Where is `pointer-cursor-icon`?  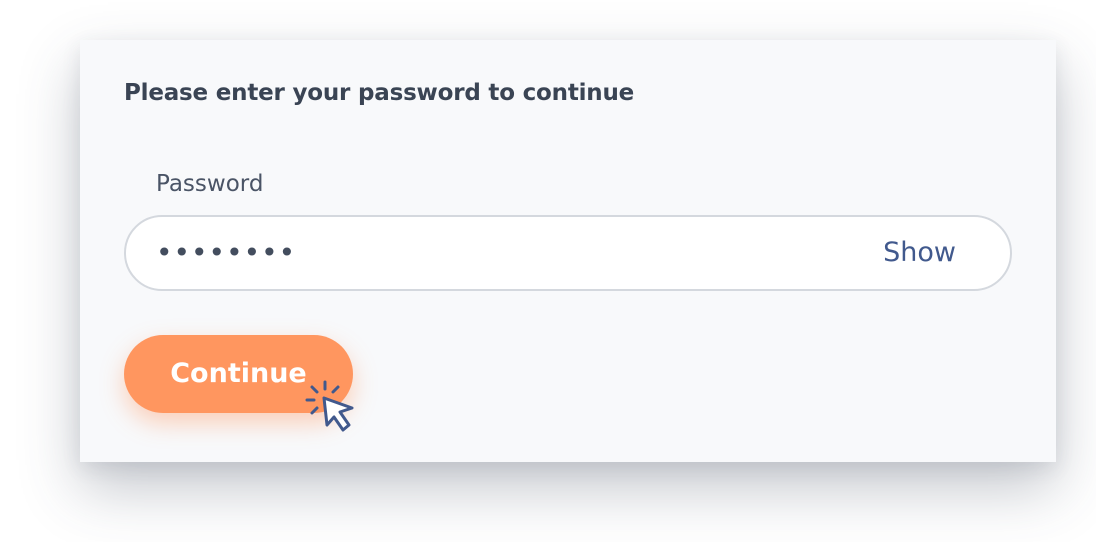
pointer-cursor-icon is located at coordinates (329, 406).